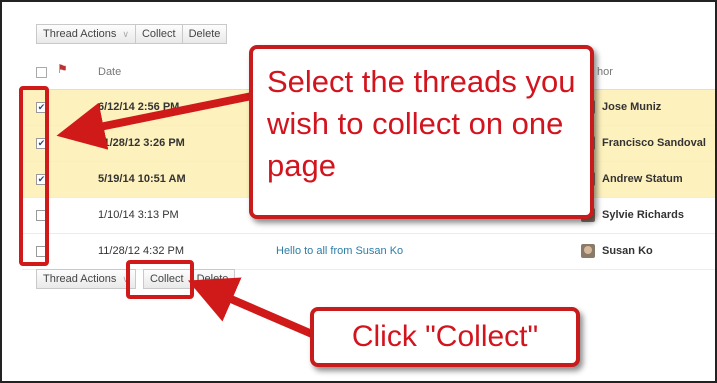 The width and height of the screenshot is (717, 383). What do you see at coordinates (250, 307) in the screenshot?
I see `arrow-to-collect` at bounding box center [250, 307].